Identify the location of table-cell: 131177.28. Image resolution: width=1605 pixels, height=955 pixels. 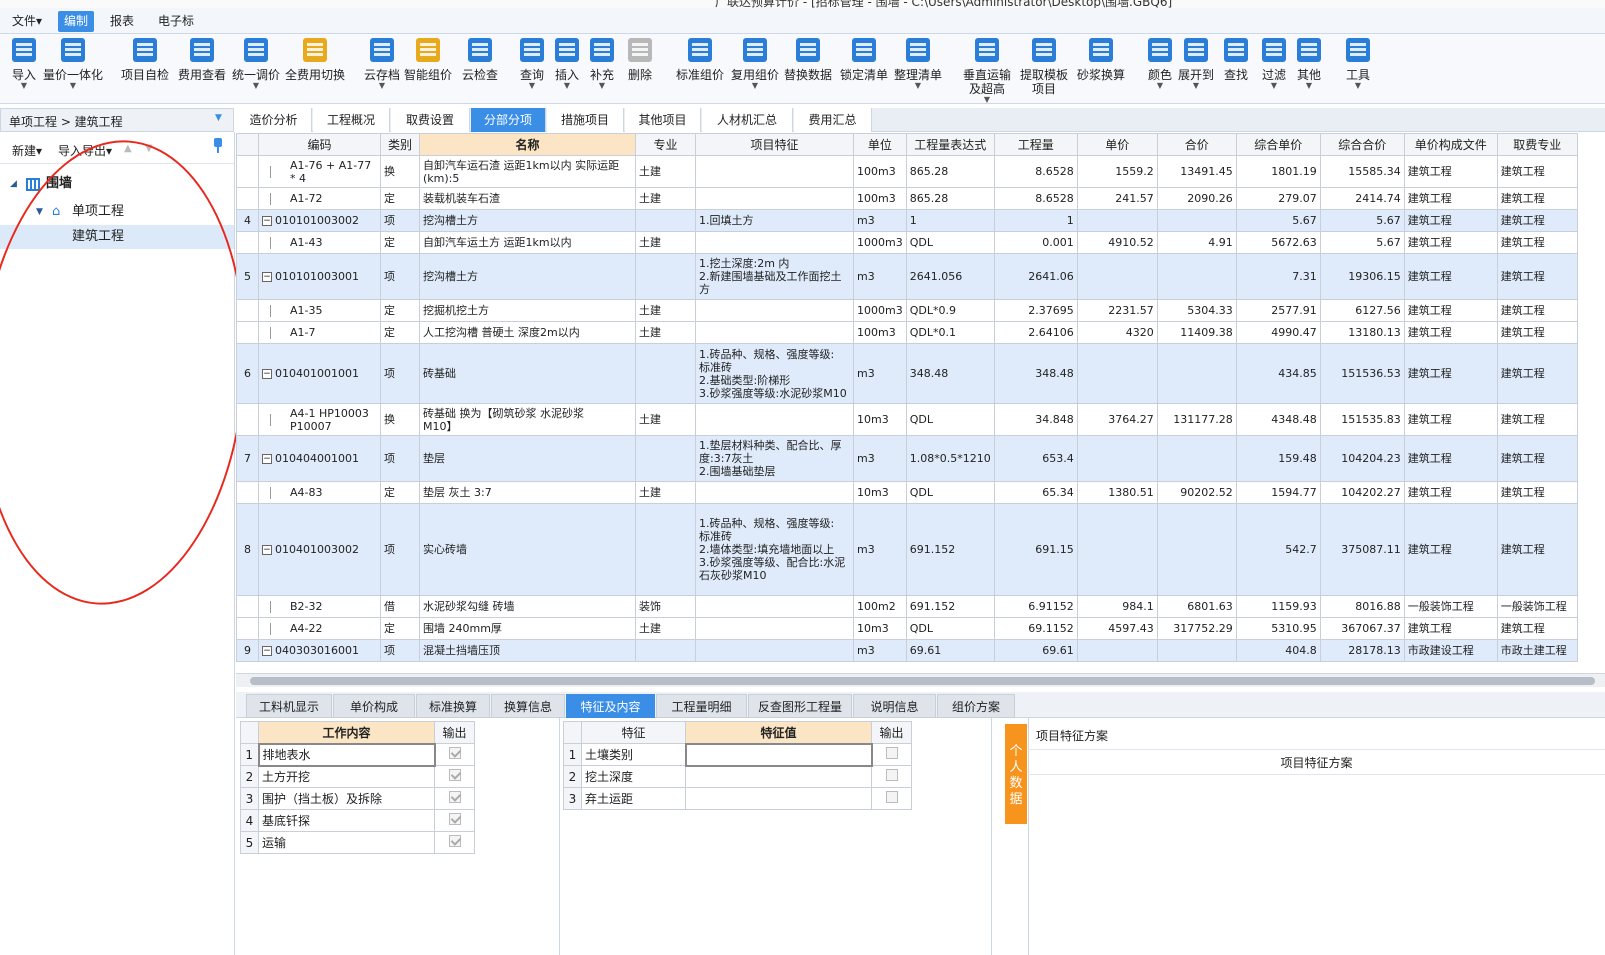
(1196, 419).